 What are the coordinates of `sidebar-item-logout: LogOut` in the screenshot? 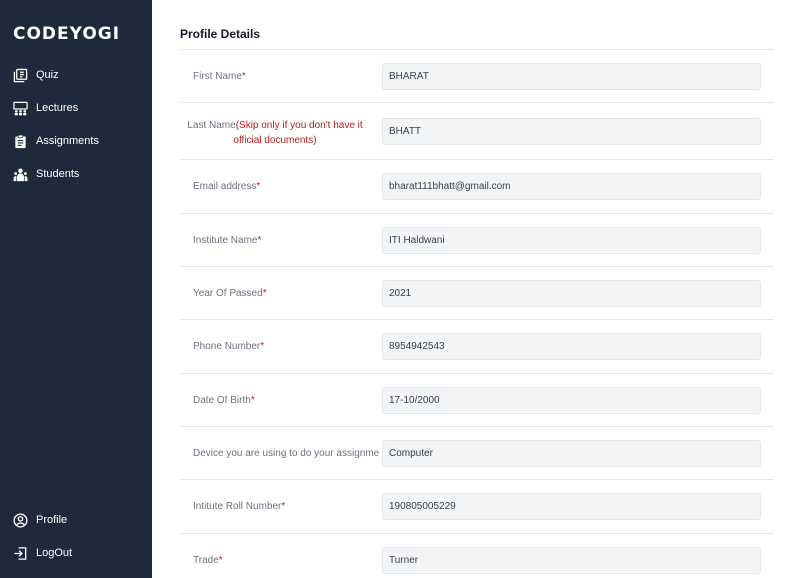 It's located at (42, 553).